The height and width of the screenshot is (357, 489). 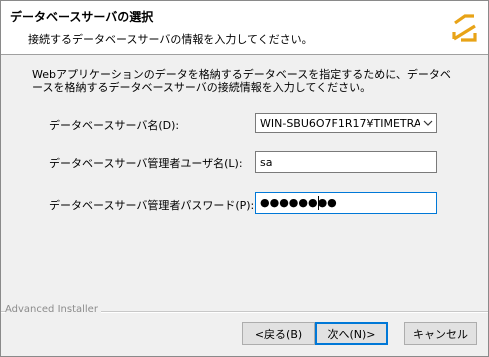 I want to click on chevron-down-icon, so click(x=428, y=123).